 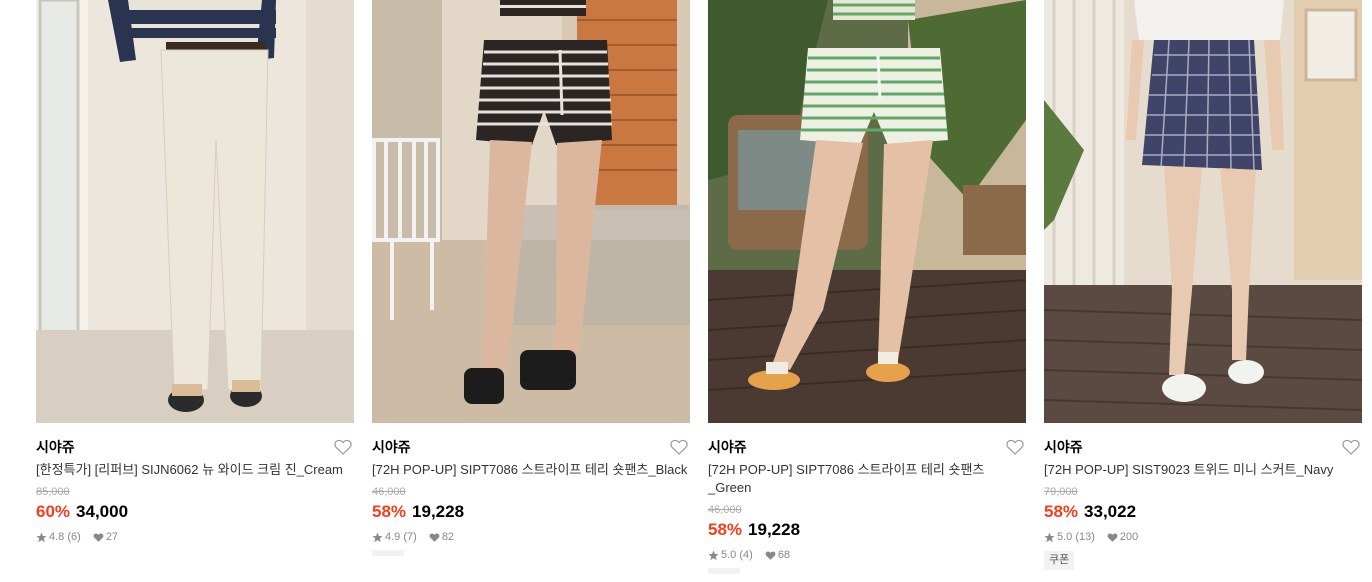 What do you see at coordinates (102, 511) in the screenshot?
I see `sale-price: 34,000` at bounding box center [102, 511].